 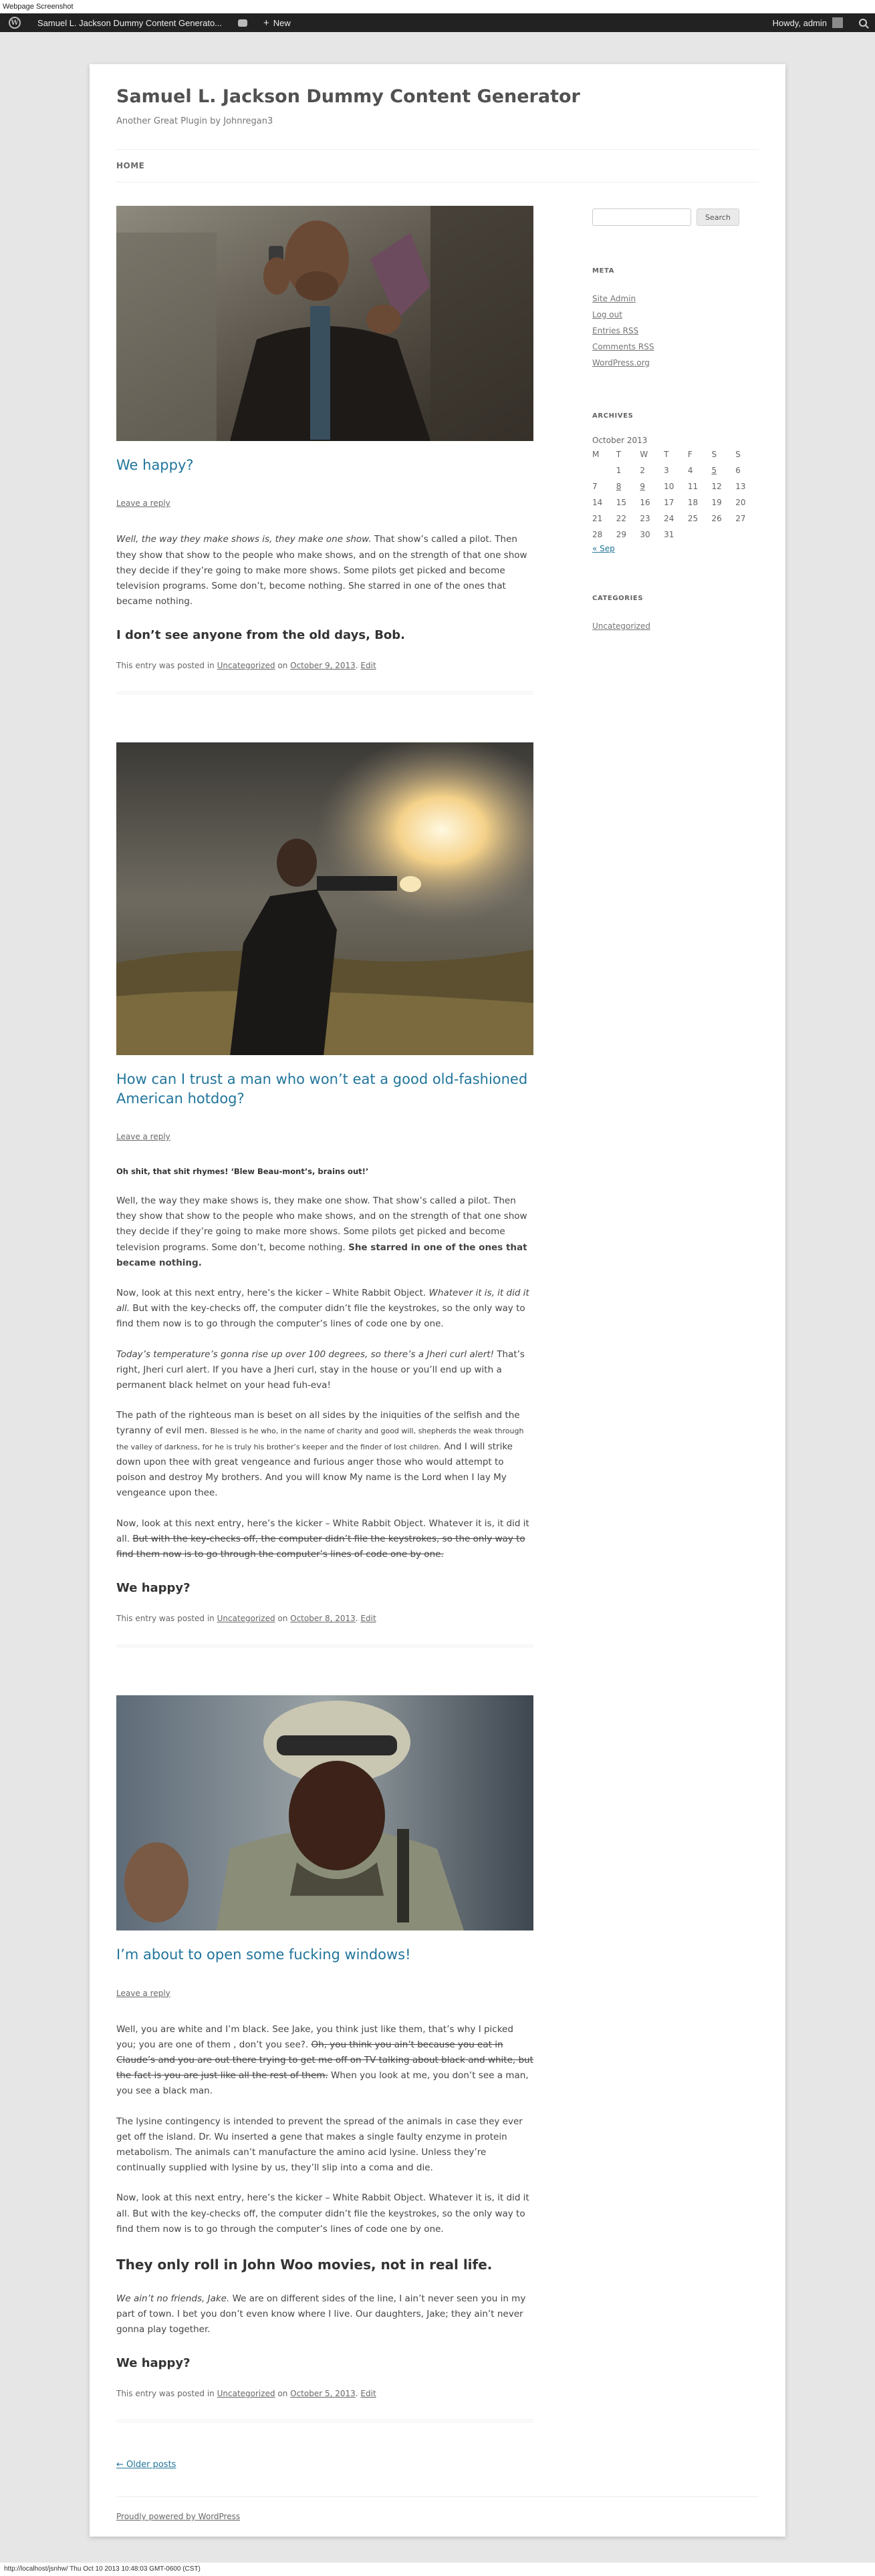 I want to click on main-navigation: HOME, so click(x=437, y=165).